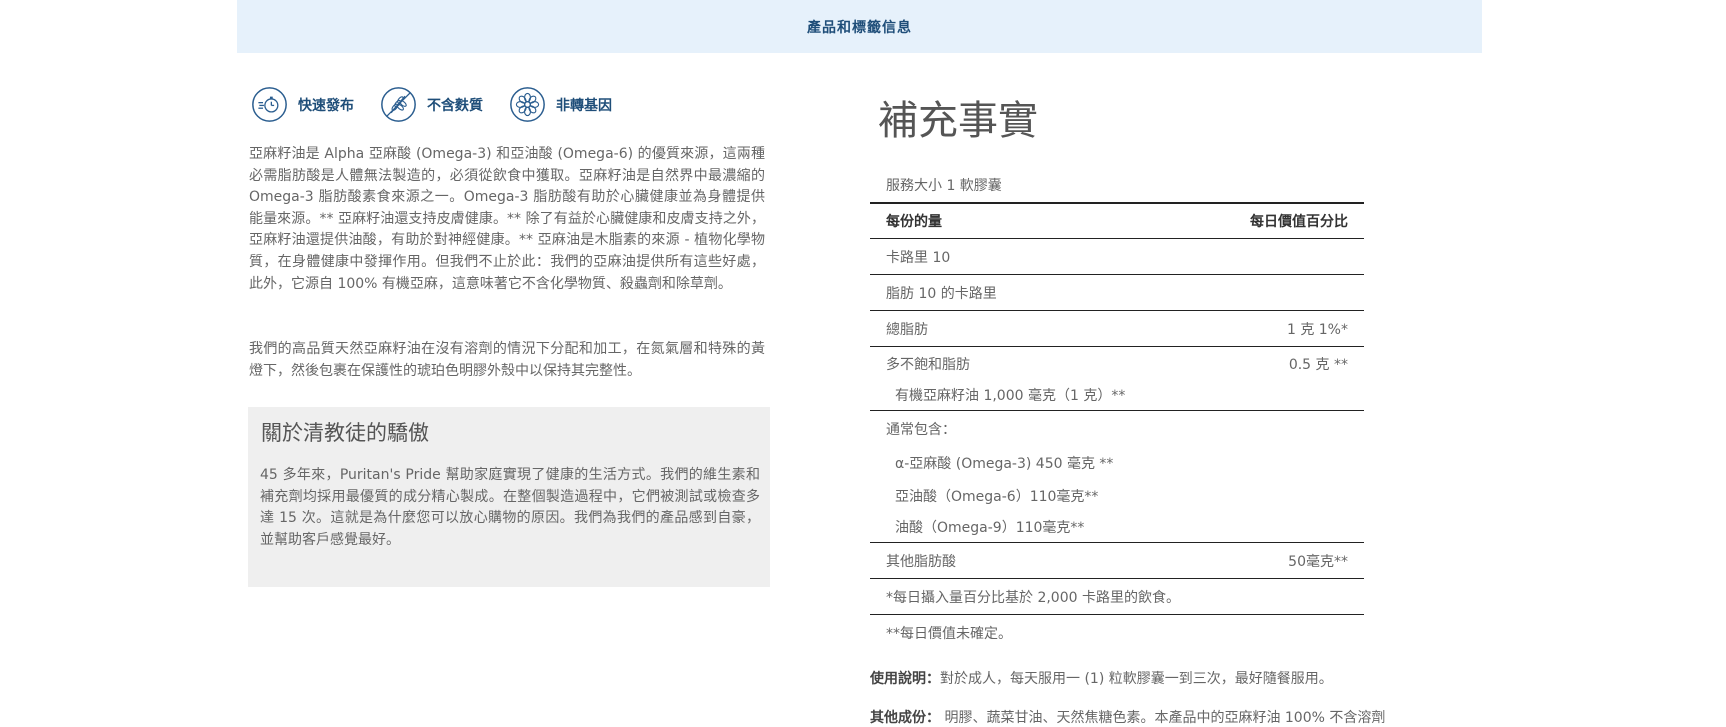  I want to click on linoleic-row: 亞油酸（Omega-6）110毫克**, so click(1117, 495).